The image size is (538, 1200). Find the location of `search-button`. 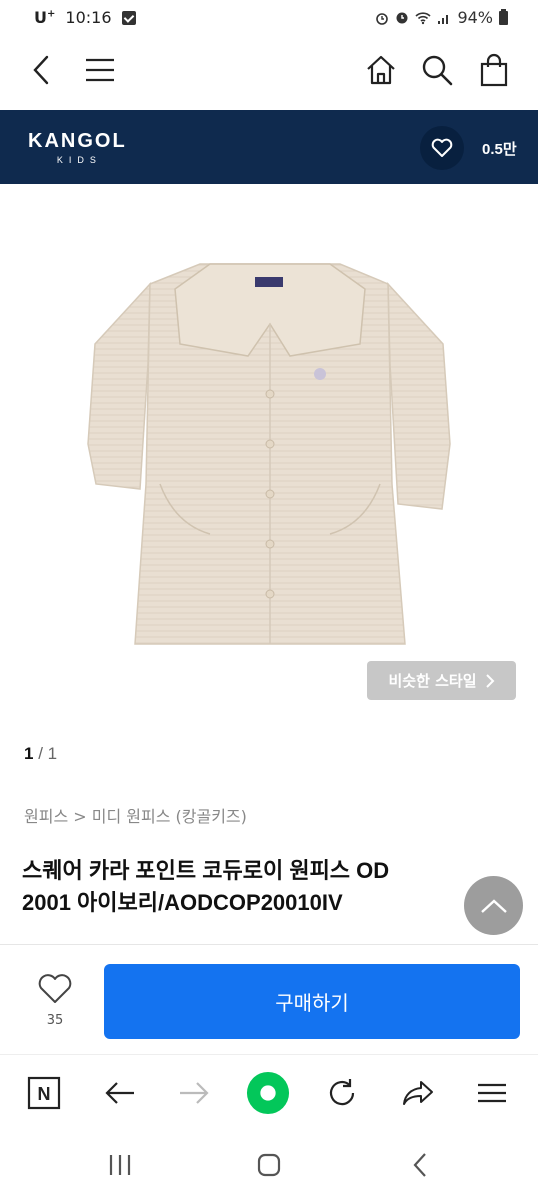

search-button is located at coordinates (437, 70).